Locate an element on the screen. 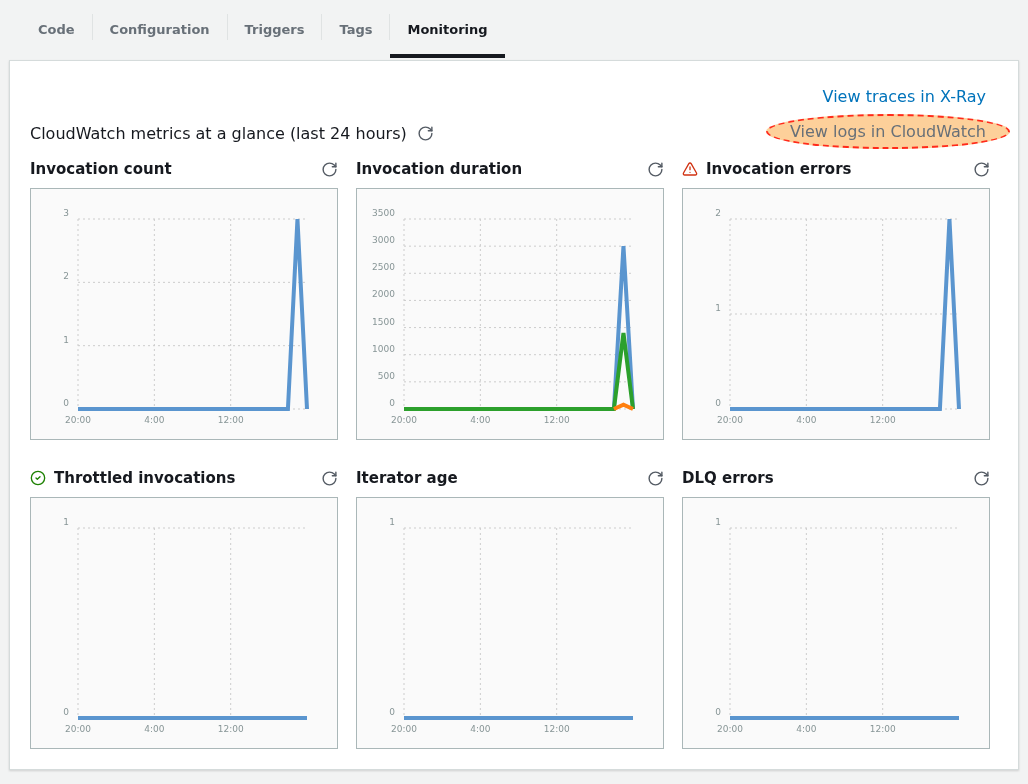  axis-tick-label: 1000 is located at coordinates (383, 348).